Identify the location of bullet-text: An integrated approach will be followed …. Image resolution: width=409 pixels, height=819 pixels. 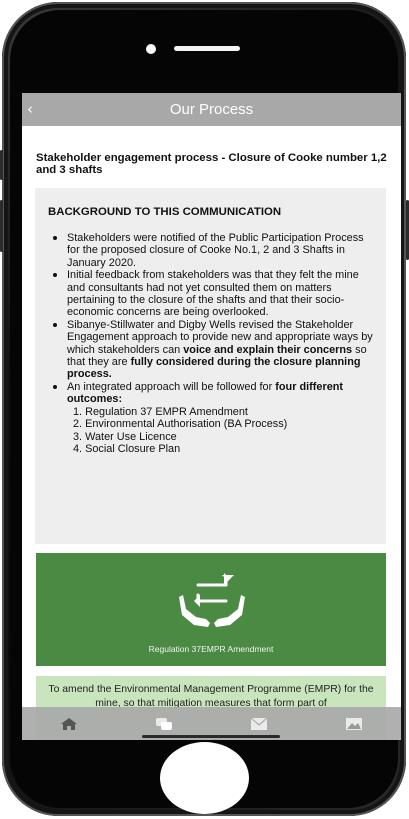
(171, 386).